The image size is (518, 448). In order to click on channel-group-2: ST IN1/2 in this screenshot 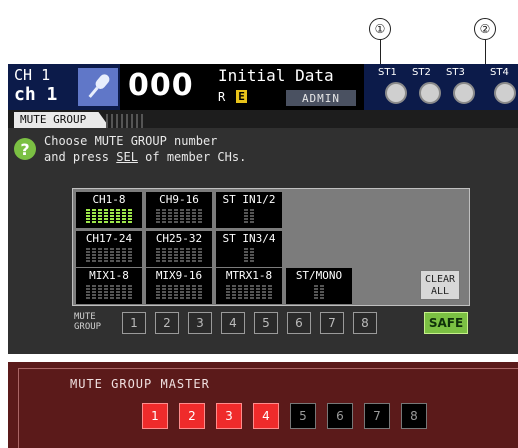, I will do `click(249, 210)`.